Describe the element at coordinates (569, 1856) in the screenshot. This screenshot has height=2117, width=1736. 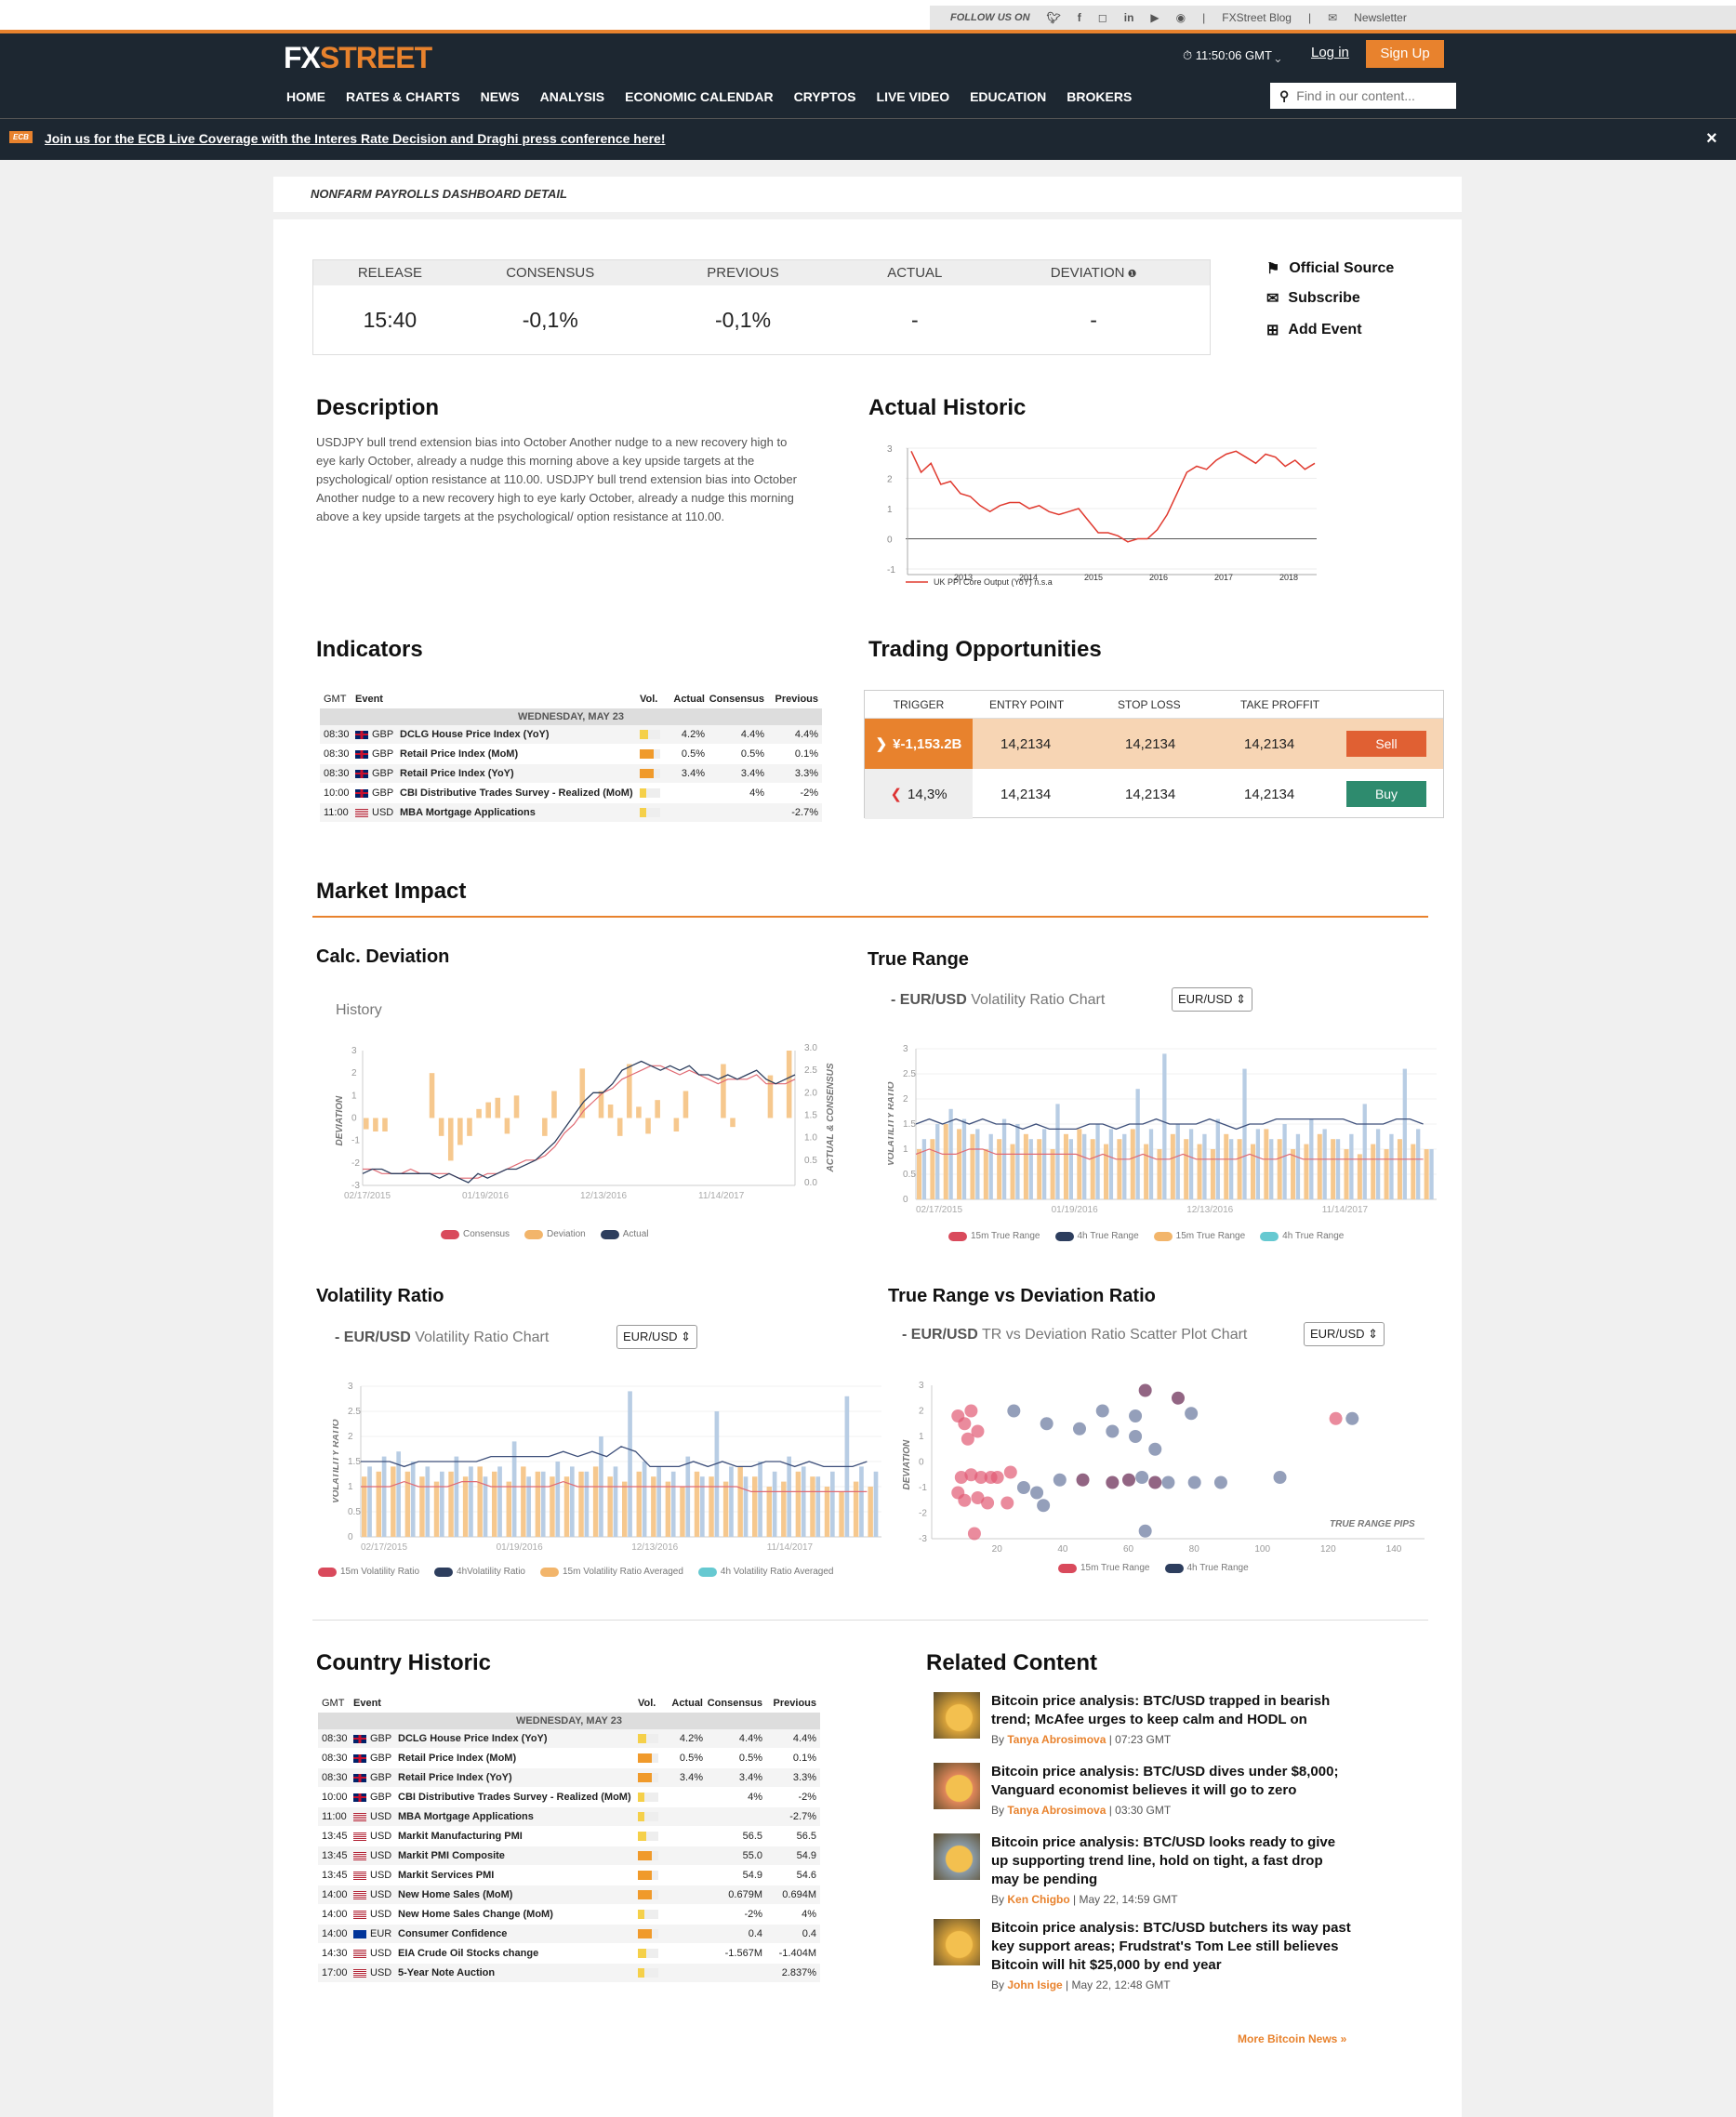
I see `table-row: 13:45 USD Markit PMI Composite 55.0 54.9` at that location.